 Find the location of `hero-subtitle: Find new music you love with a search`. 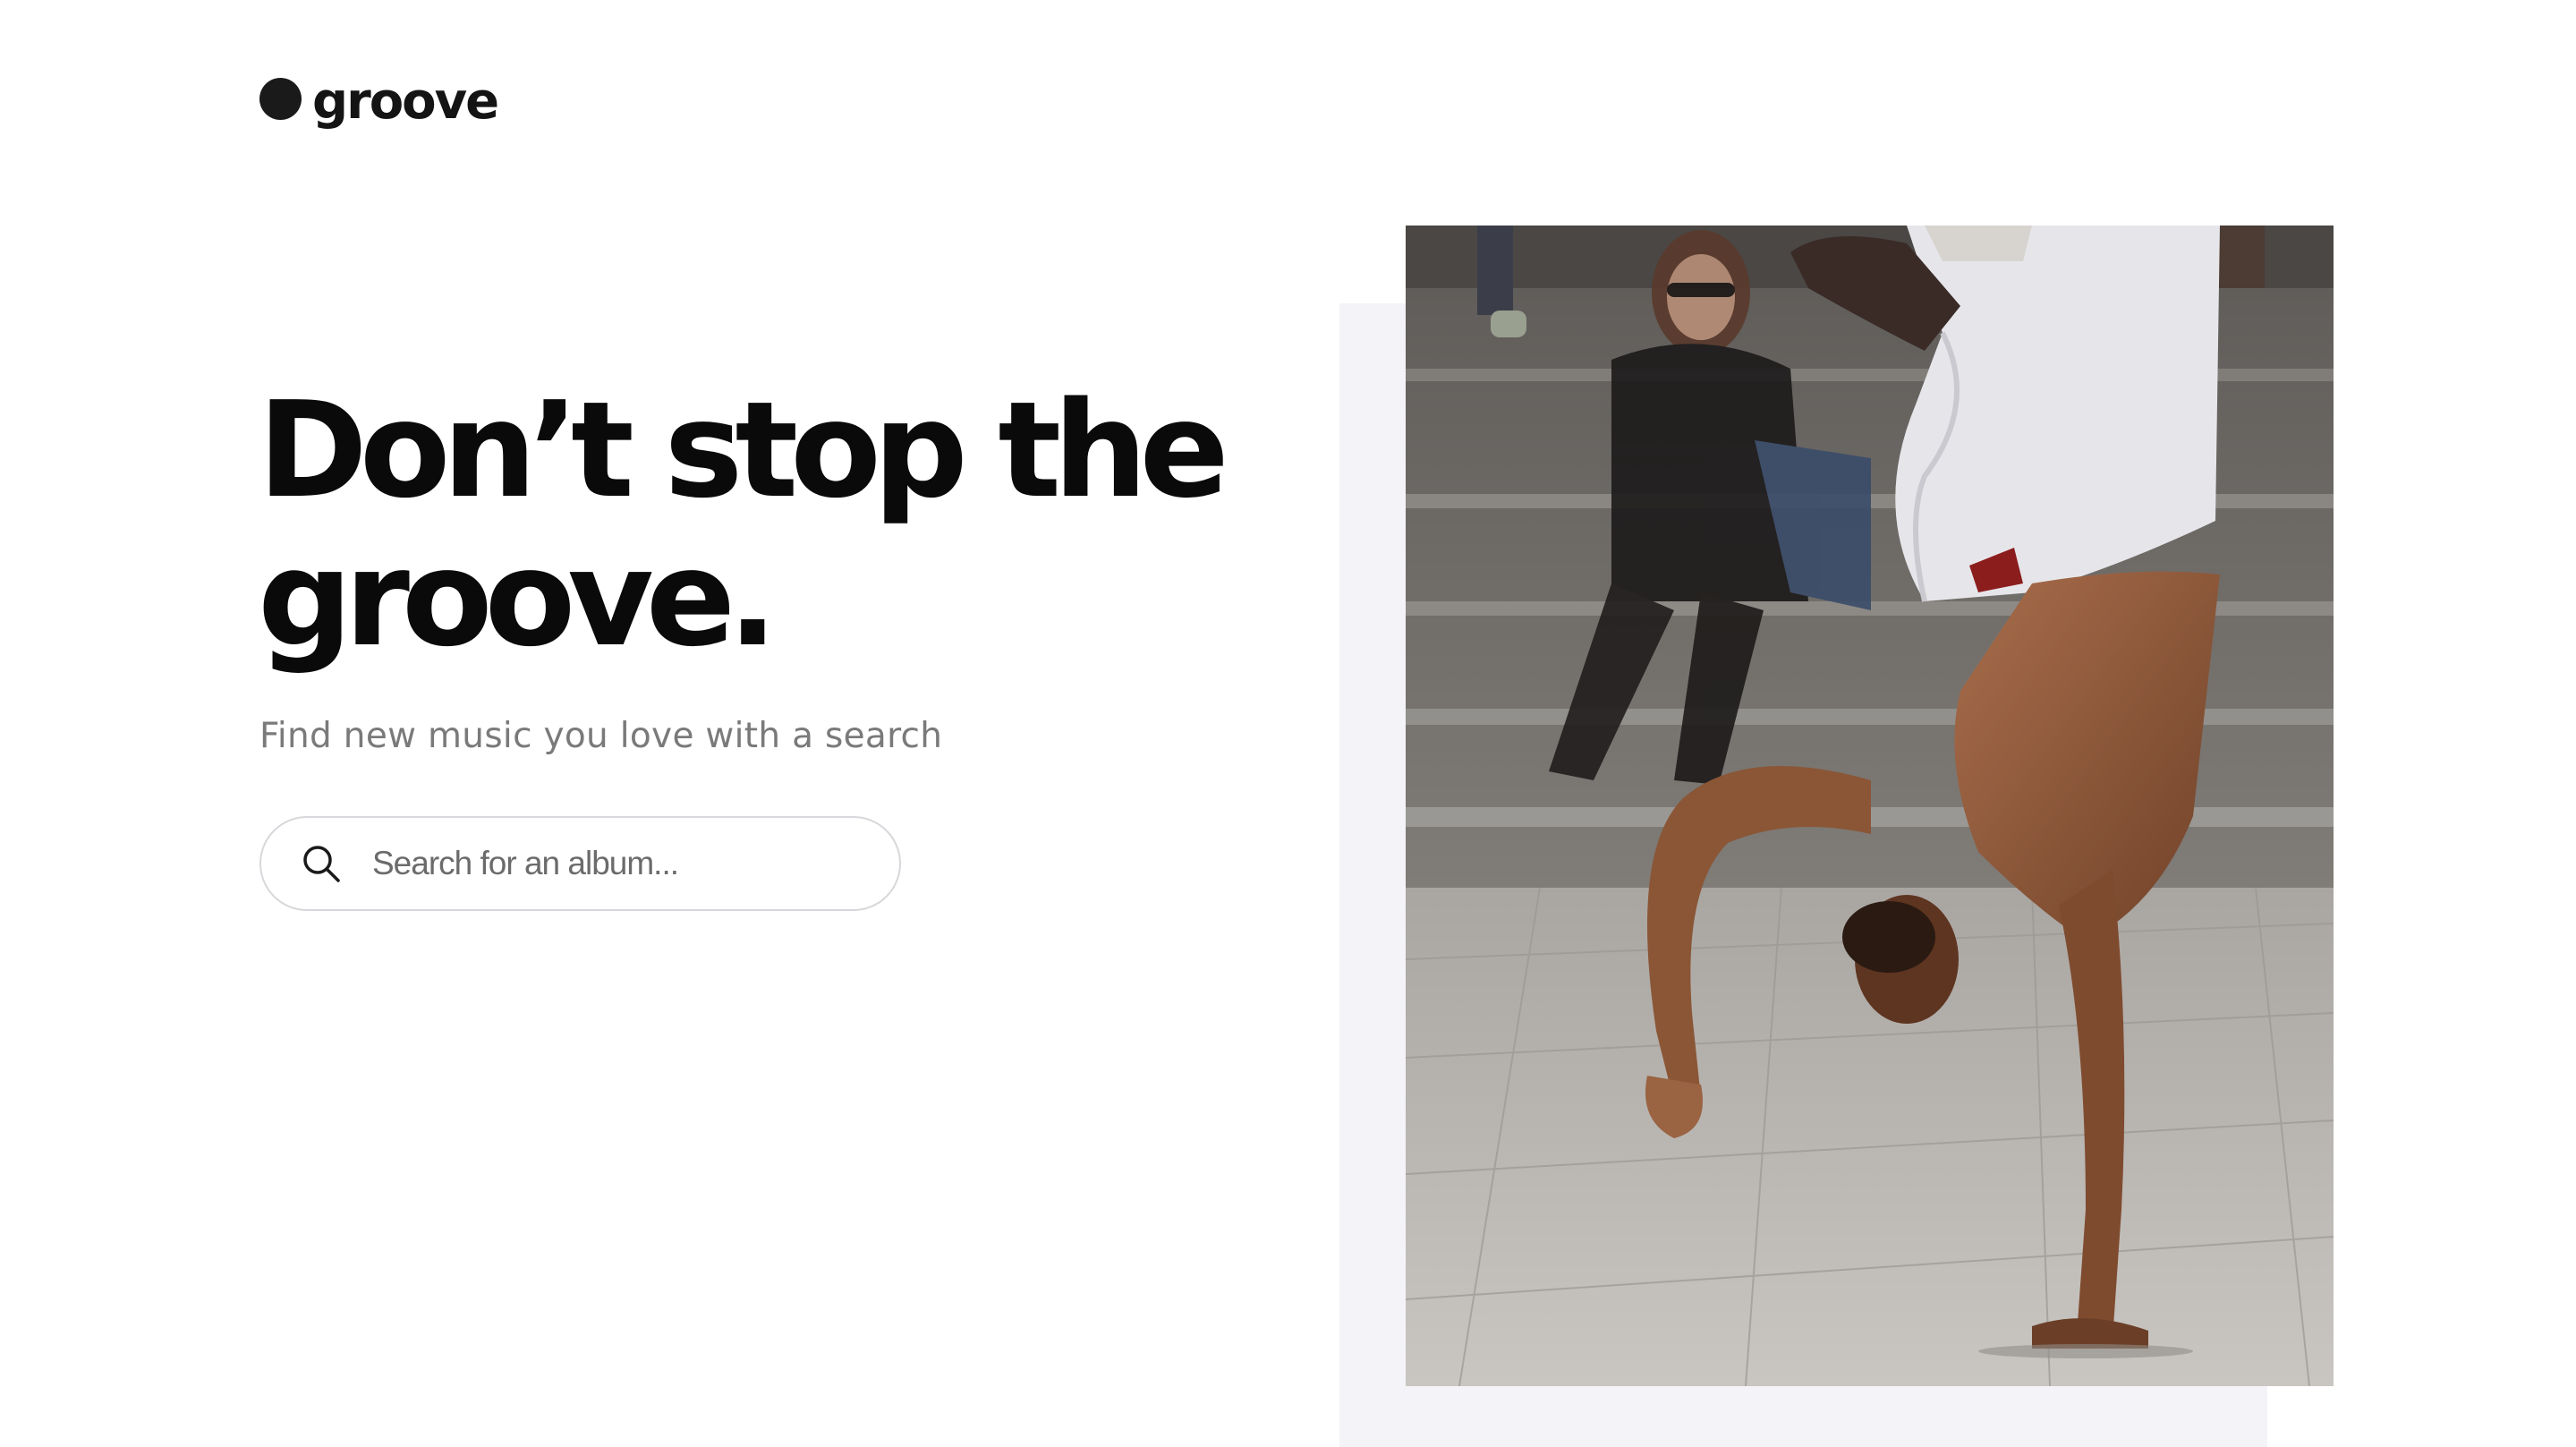

hero-subtitle: Find new music you love with a search is located at coordinates (601, 736).